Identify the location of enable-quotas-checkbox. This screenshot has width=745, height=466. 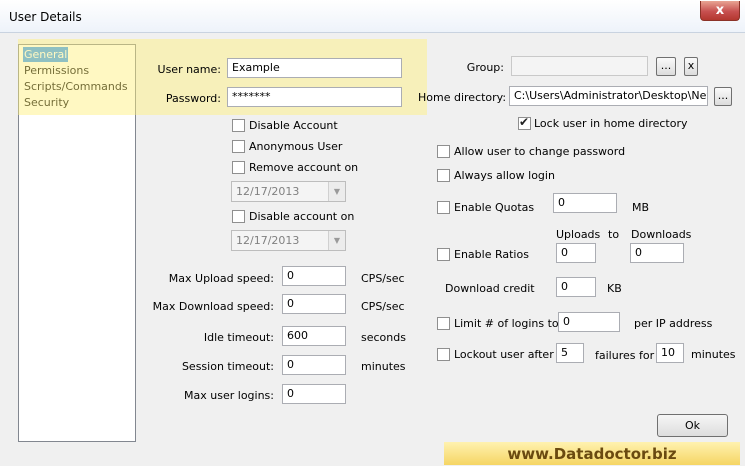
(443, 207).